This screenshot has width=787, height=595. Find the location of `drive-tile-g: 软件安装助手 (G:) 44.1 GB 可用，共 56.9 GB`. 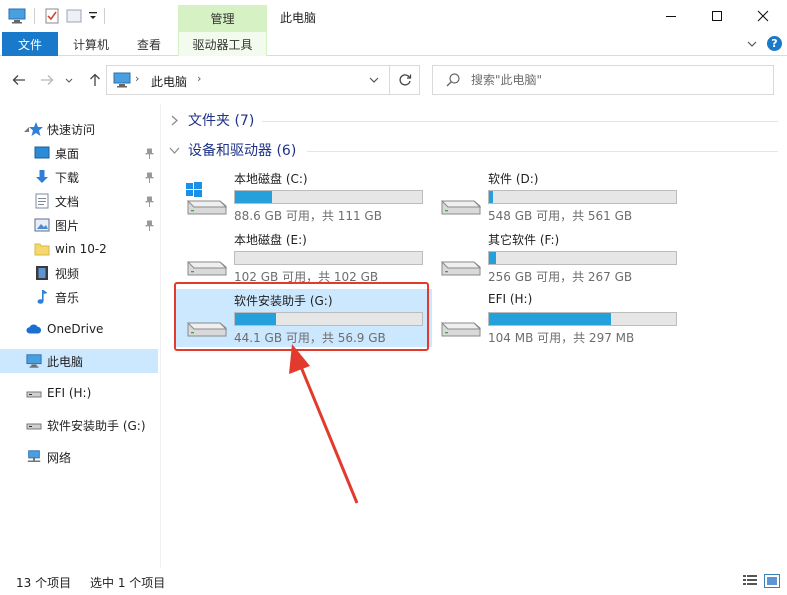

drive-tile-g: 软件安装助手 (G:) 44.1 GB 可用，共 56.9 GB is located at coordinates (304, 318).